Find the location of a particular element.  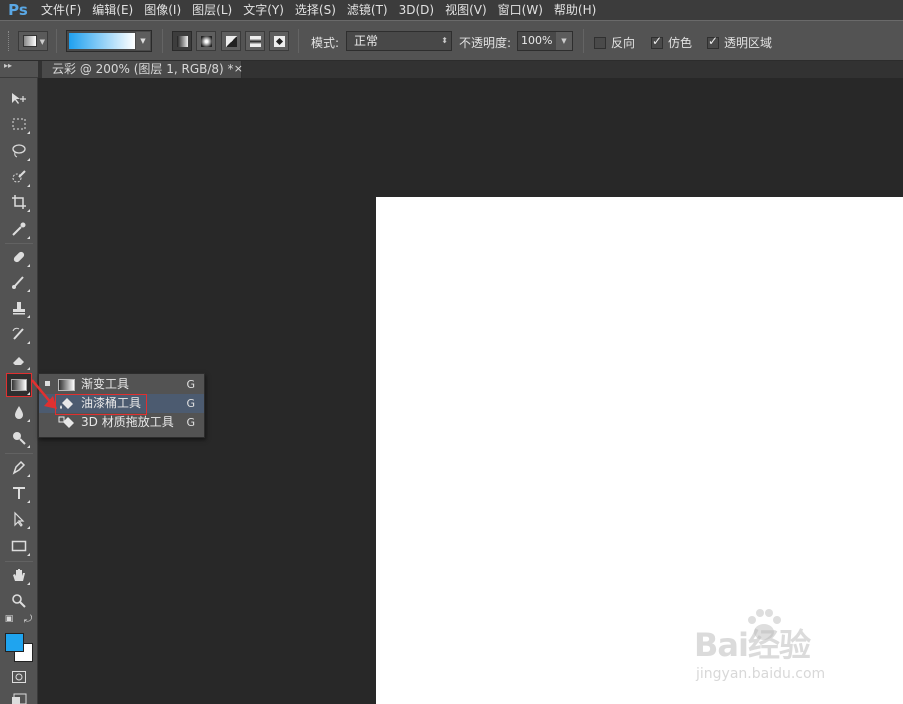

rectangle-icon is located at coordinates (19, 546).